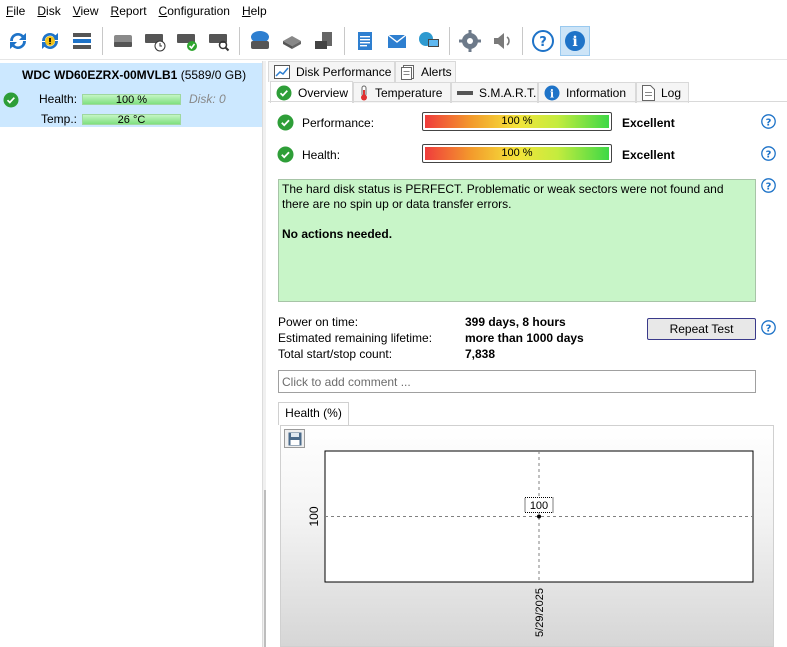  I want to click on x-tick-label: 5/29/2025, so click(540, 612).